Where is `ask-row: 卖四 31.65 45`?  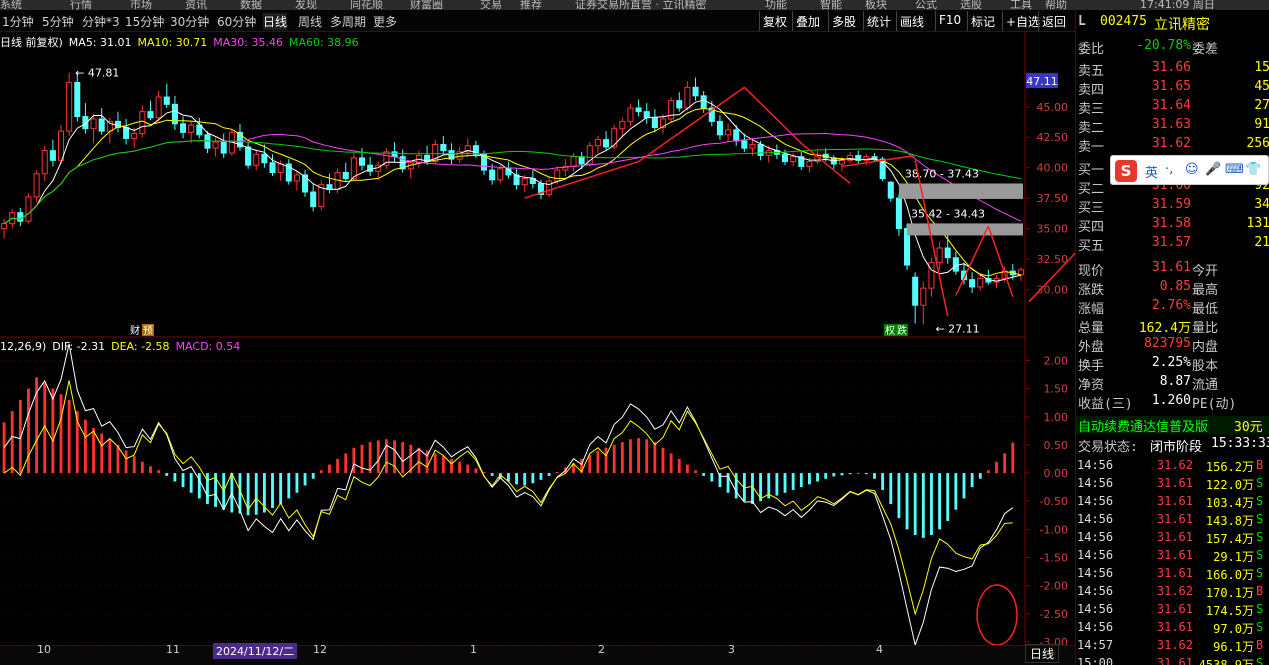
ask-row: 卖四 31.65 45 is located at coordinates (1172, 88).